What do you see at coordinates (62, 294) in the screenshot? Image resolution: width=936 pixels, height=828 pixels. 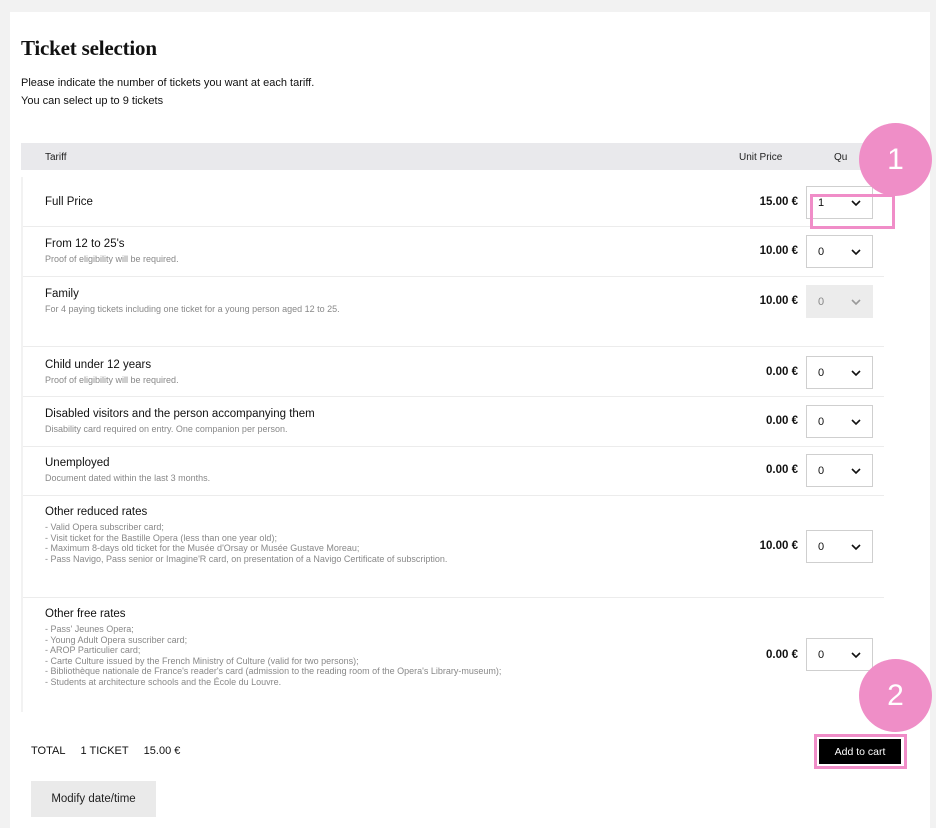 I see `tariff-name: Family` at bounding box center [62, 294].